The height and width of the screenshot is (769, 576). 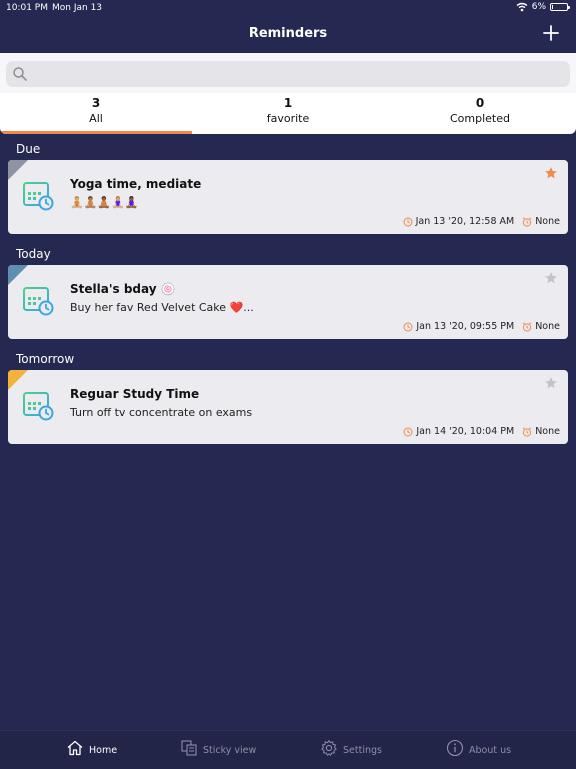 What do you see at coordinates (77, 8) in the screenshot?
I see `status-date: Mon Jan 13` at bounding box center [77, 8].